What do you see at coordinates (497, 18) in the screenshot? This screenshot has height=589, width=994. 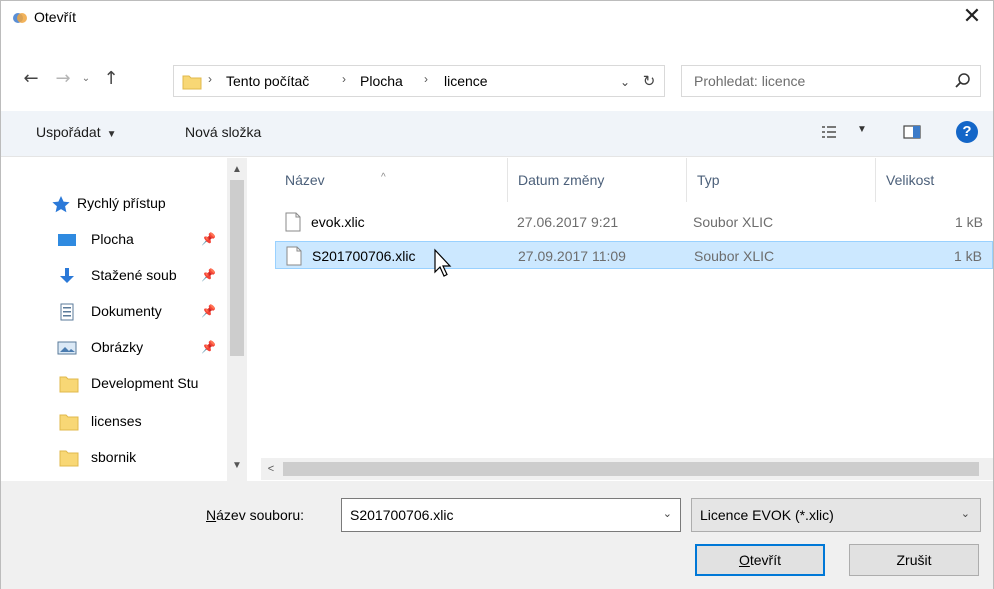 I see `title-bar: Otevřít ✕` at bounding box center [497, 18].